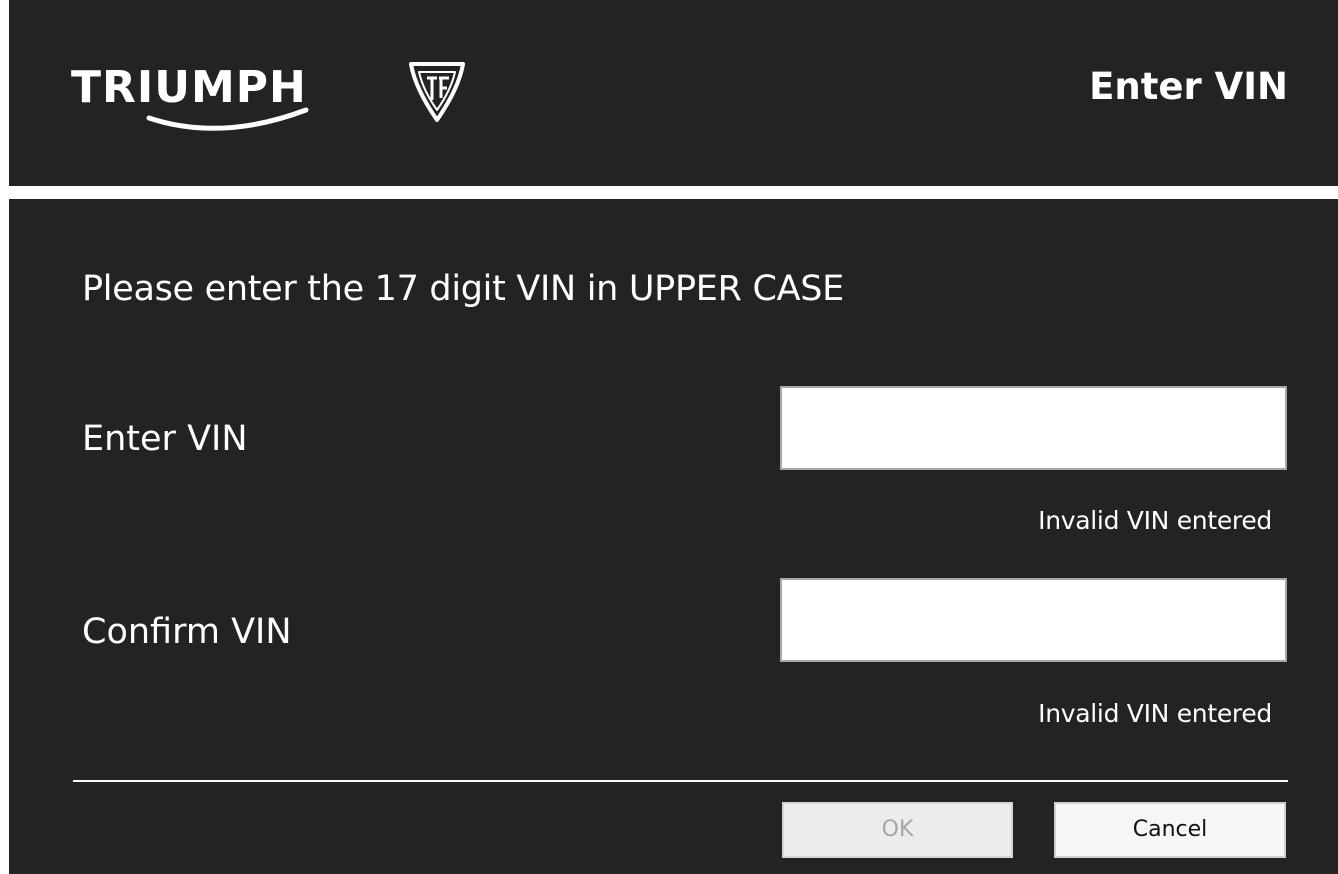 The image size is (1338, 874). I want to click on confirm-vin-input, so click(1033, 620).